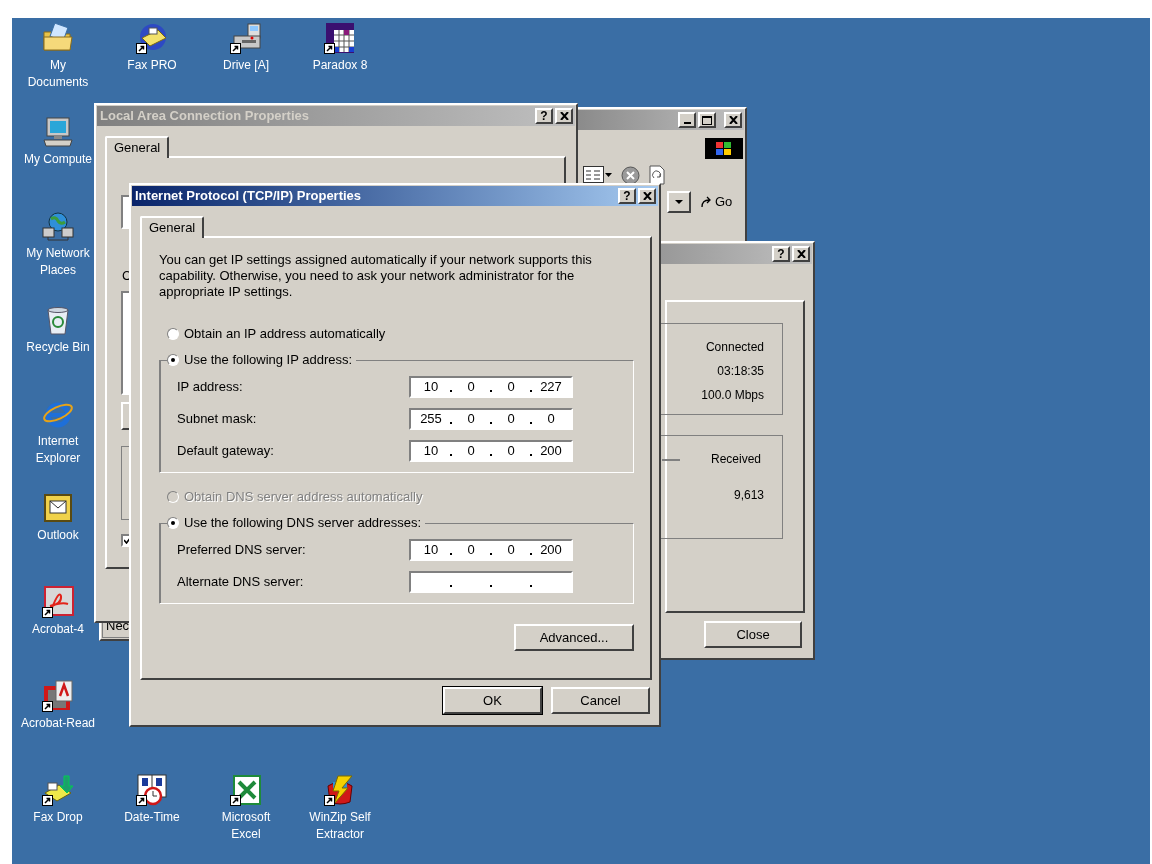  What do you see at coordinates (152, 65) in the screenshot?
I see `desktop-icon-label: Fax PRO` at bounding box center [152, 65].